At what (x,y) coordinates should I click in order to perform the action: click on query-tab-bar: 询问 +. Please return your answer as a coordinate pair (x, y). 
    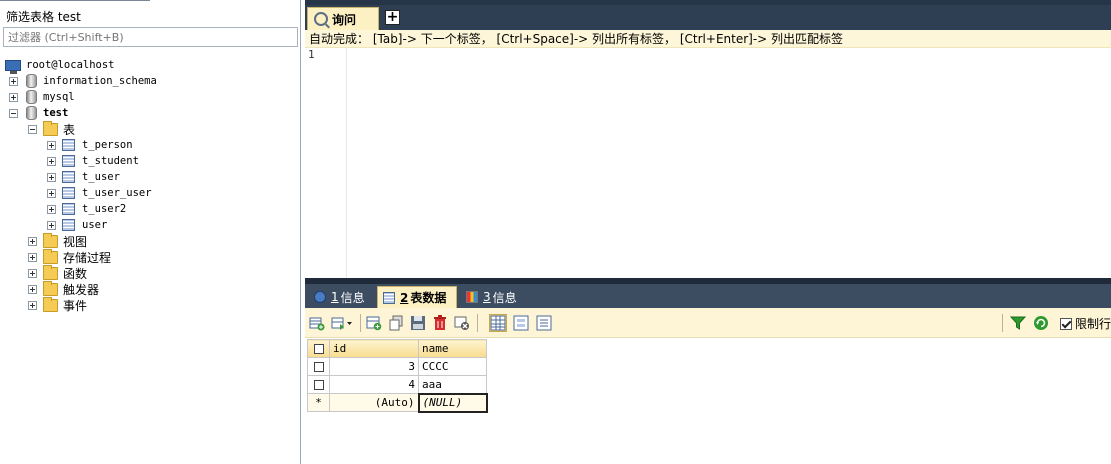
    Looking at the image, I should click on (708, 17).